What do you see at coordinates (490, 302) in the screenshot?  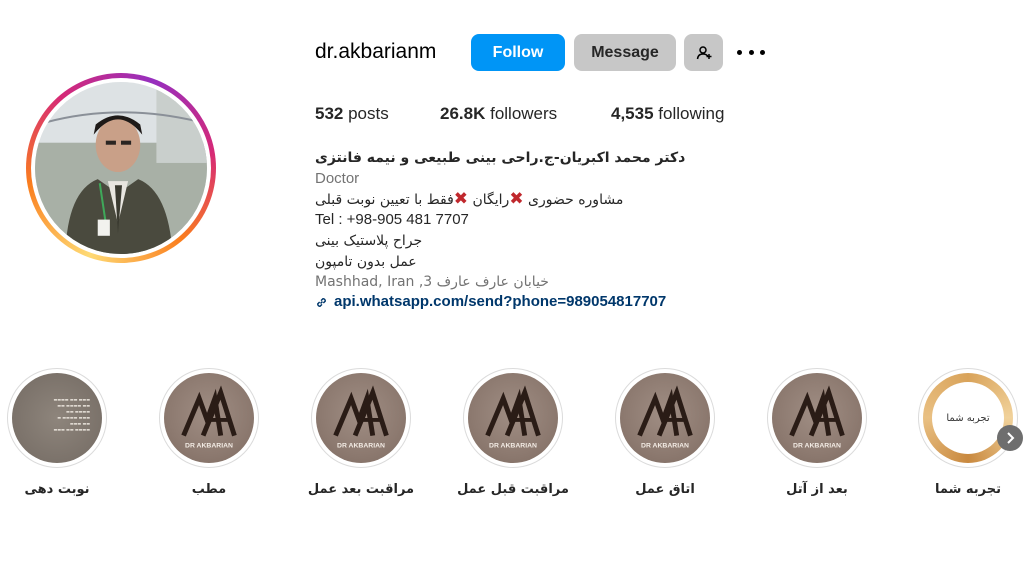 I see `bio-external-link: api.whatsapp.com/send?phone=989054817707` at bounding box center [490, 302].